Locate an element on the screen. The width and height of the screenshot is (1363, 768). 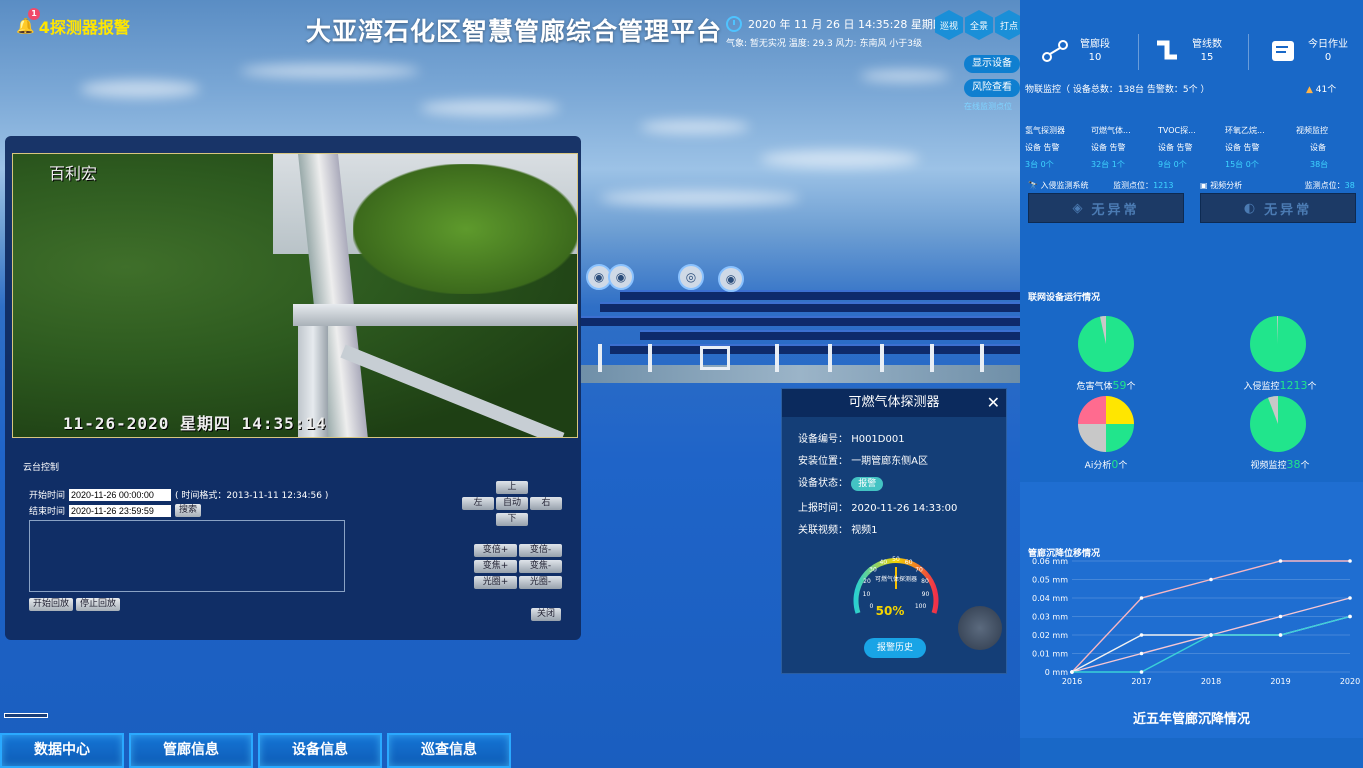
device-col-combustible: 可燃气体... 设备 告警 32台 1个 is located at coordinates (1124, 147).